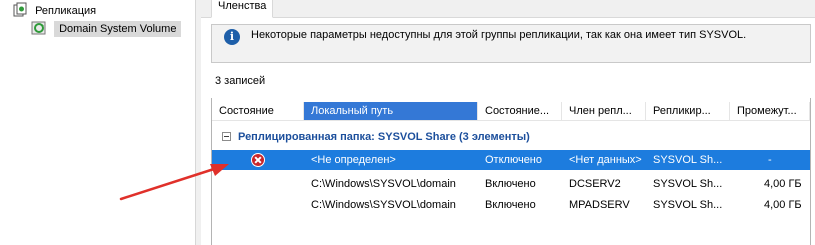 This screenshot has height=245, width=815. I want to click on replication-icon, so click(20, 10).